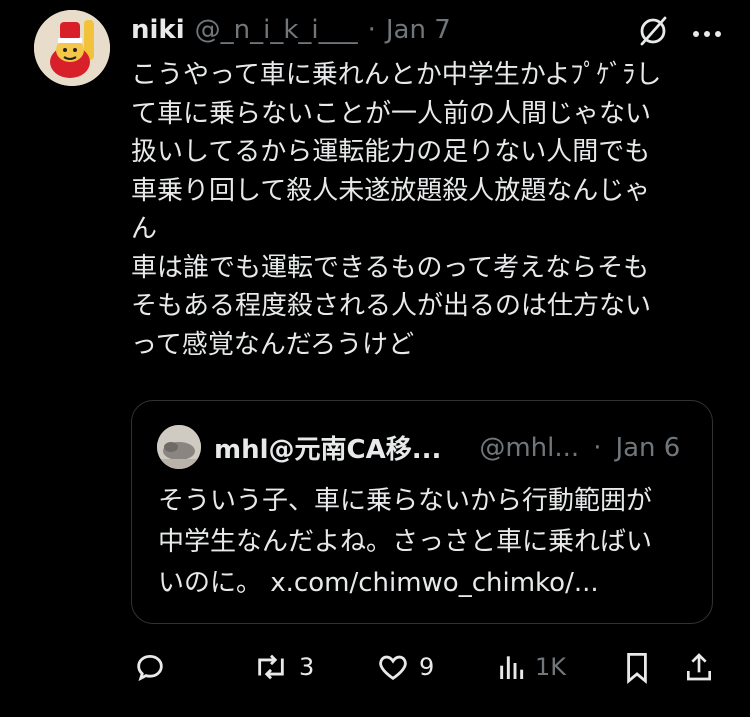 The image size is (750, 717). Describe the element at coordinates (551, 667) in the screenshot. I see `views-count: 1K` at that location.